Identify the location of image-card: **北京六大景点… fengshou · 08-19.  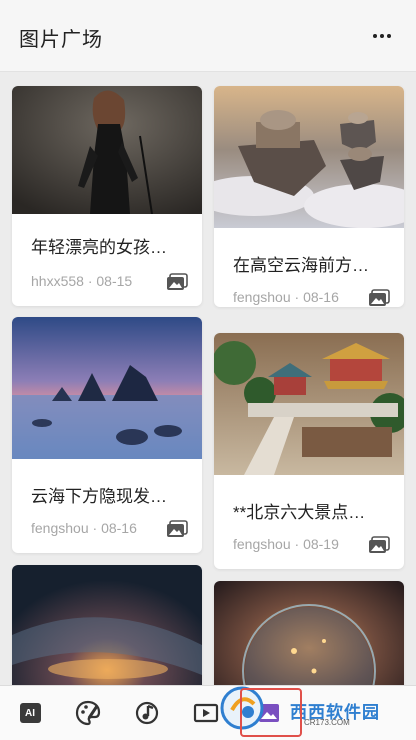
(309, 451).